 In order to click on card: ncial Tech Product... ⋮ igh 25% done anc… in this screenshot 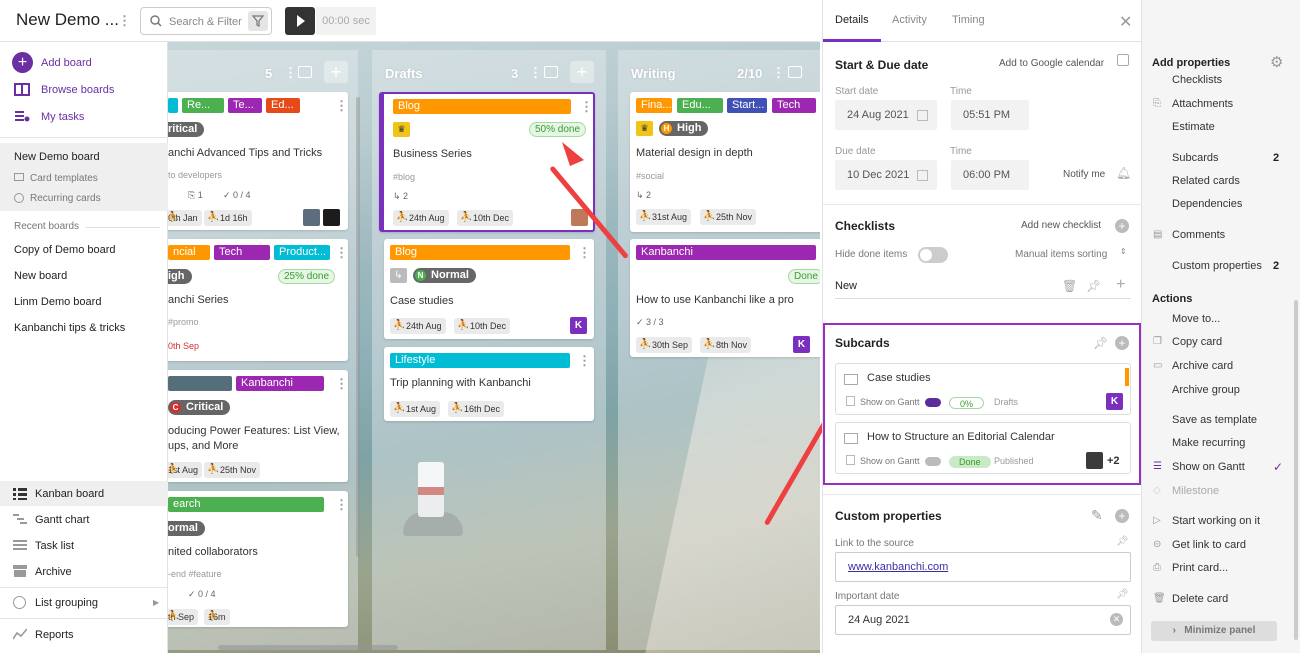, I will do `click(258, 300)`.